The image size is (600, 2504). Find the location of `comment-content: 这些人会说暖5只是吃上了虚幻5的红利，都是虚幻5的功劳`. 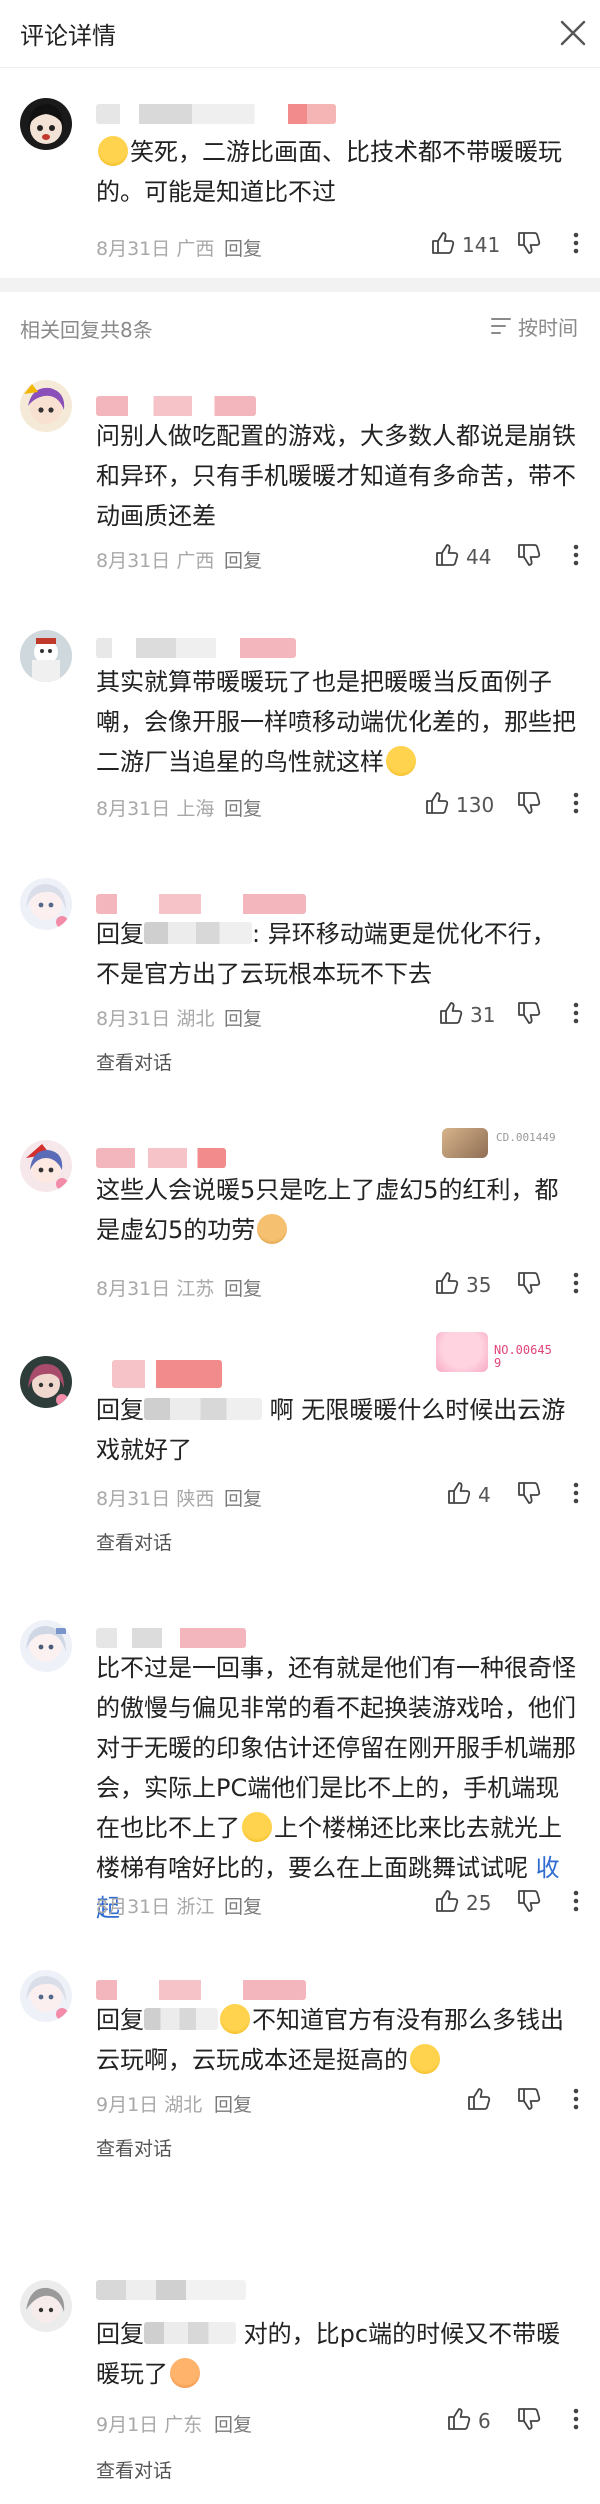

comment-content: 这些人会说暖5只是吃上了虚幻5的红利，都是虚幻5的功劳 is located at coordinates (336, 1210).